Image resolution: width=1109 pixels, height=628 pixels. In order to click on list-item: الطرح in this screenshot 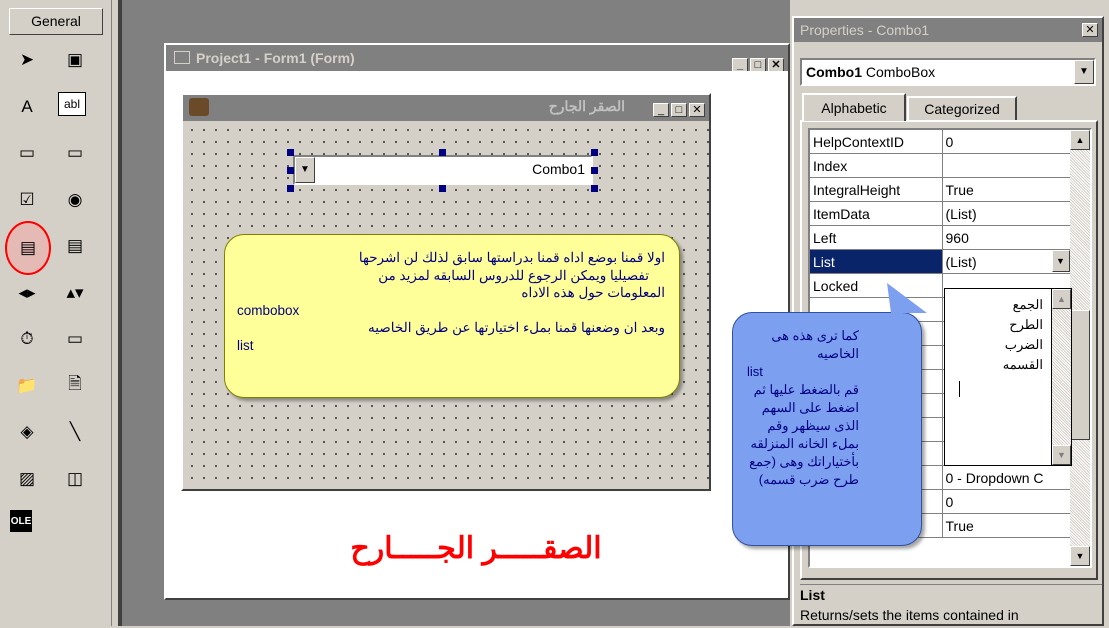, I will do `click(1023, 325)`.